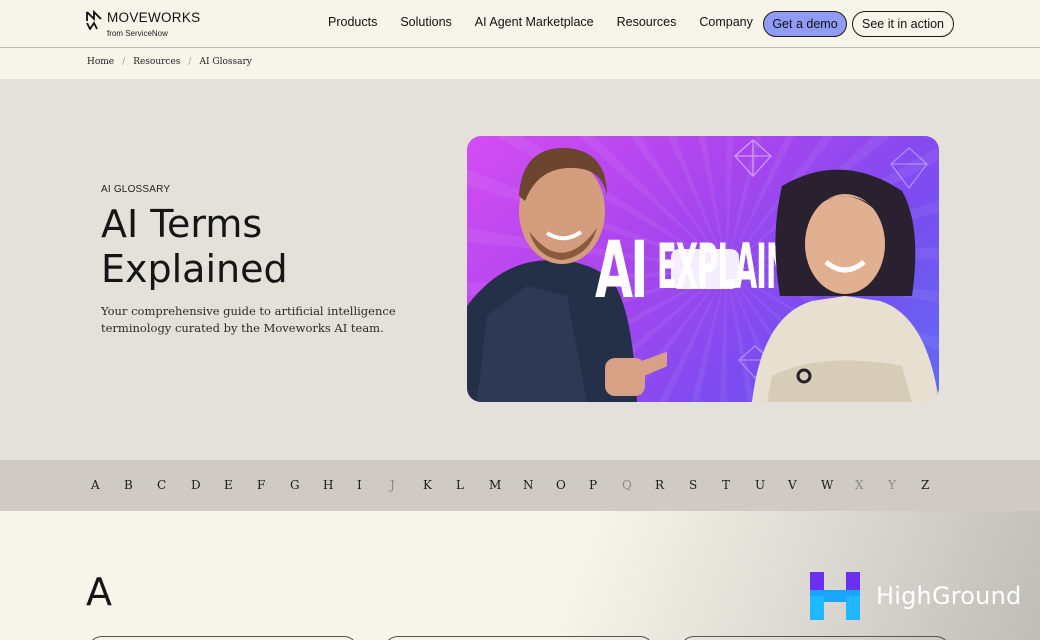 The width and height of the screenshot is (1040, 640). What do you see at coordinates (460, 485) in the screenshot?
I see `letter-filter-l: L` at bounding box center [460, 485].